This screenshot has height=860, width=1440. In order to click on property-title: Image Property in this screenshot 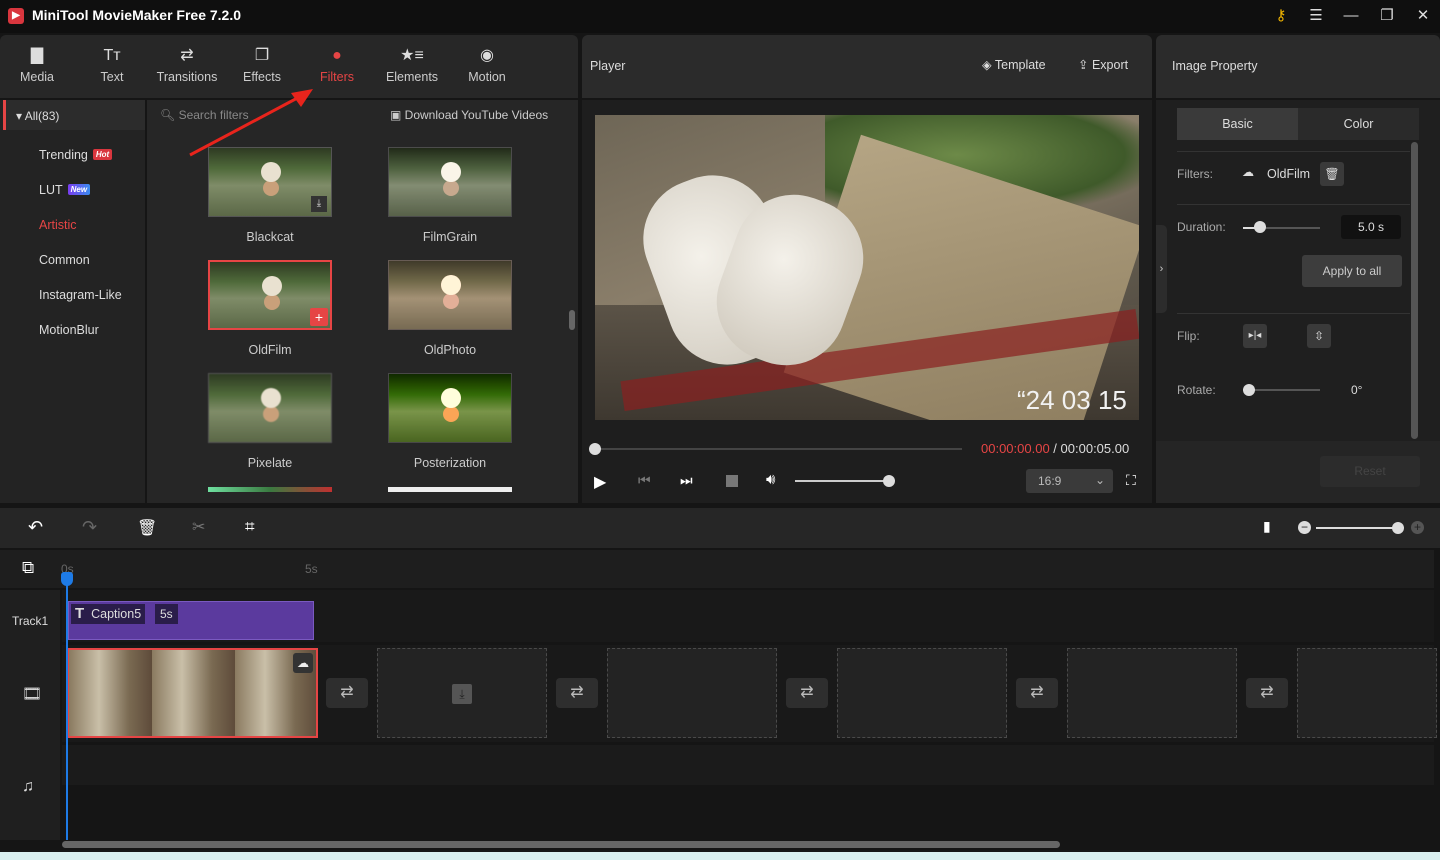, I will do `click(1215, 66)`.